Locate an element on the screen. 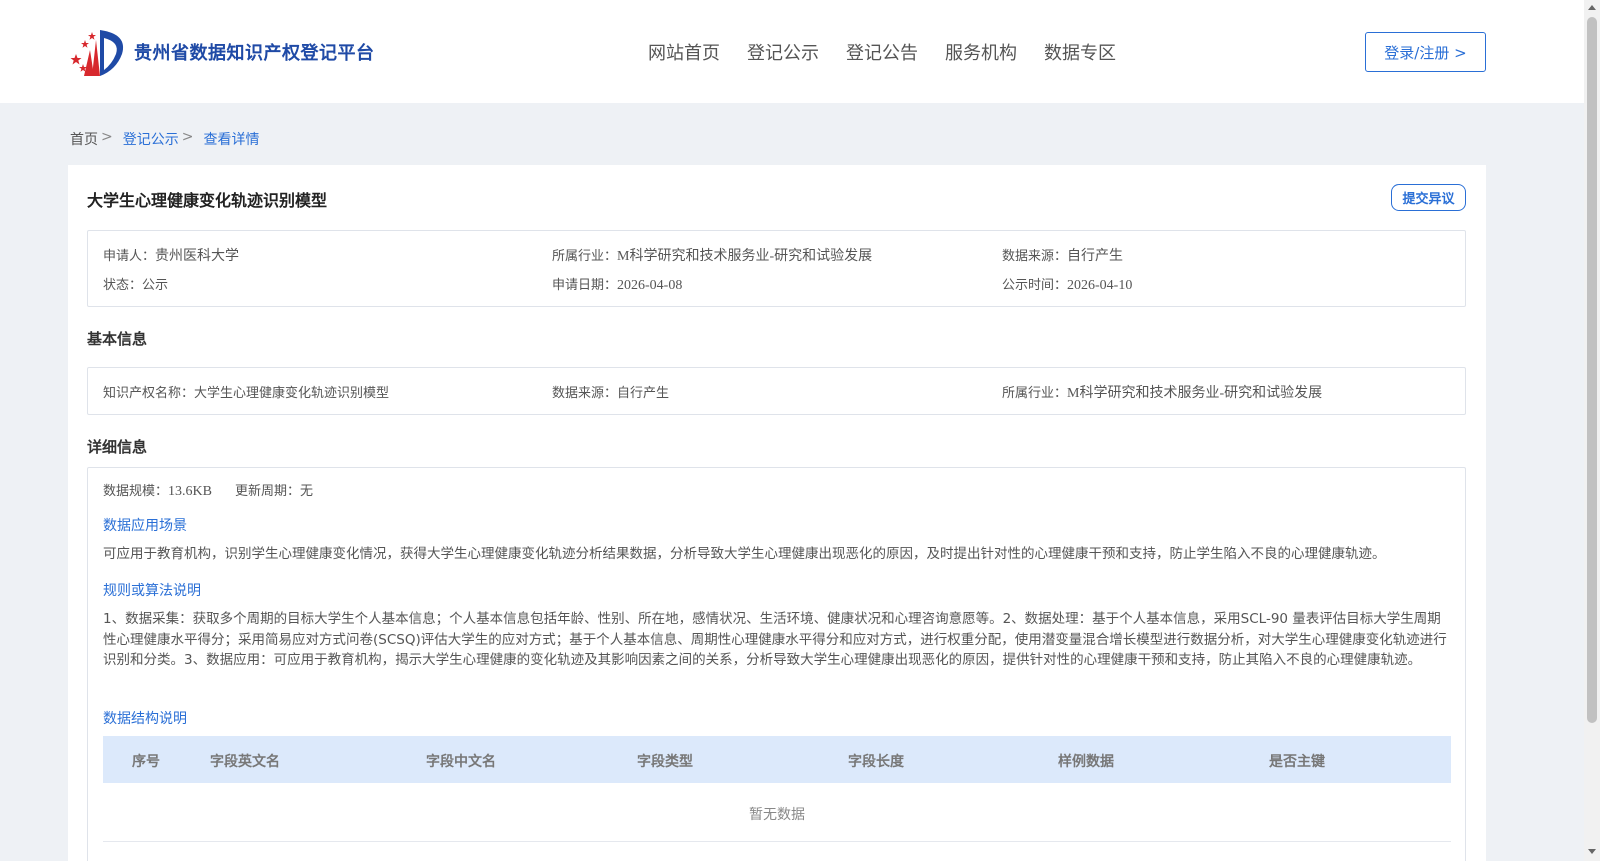 The image size is (1600, 861). scale-field: 数据规模：13.6KB is located at coordinates (157, 490).